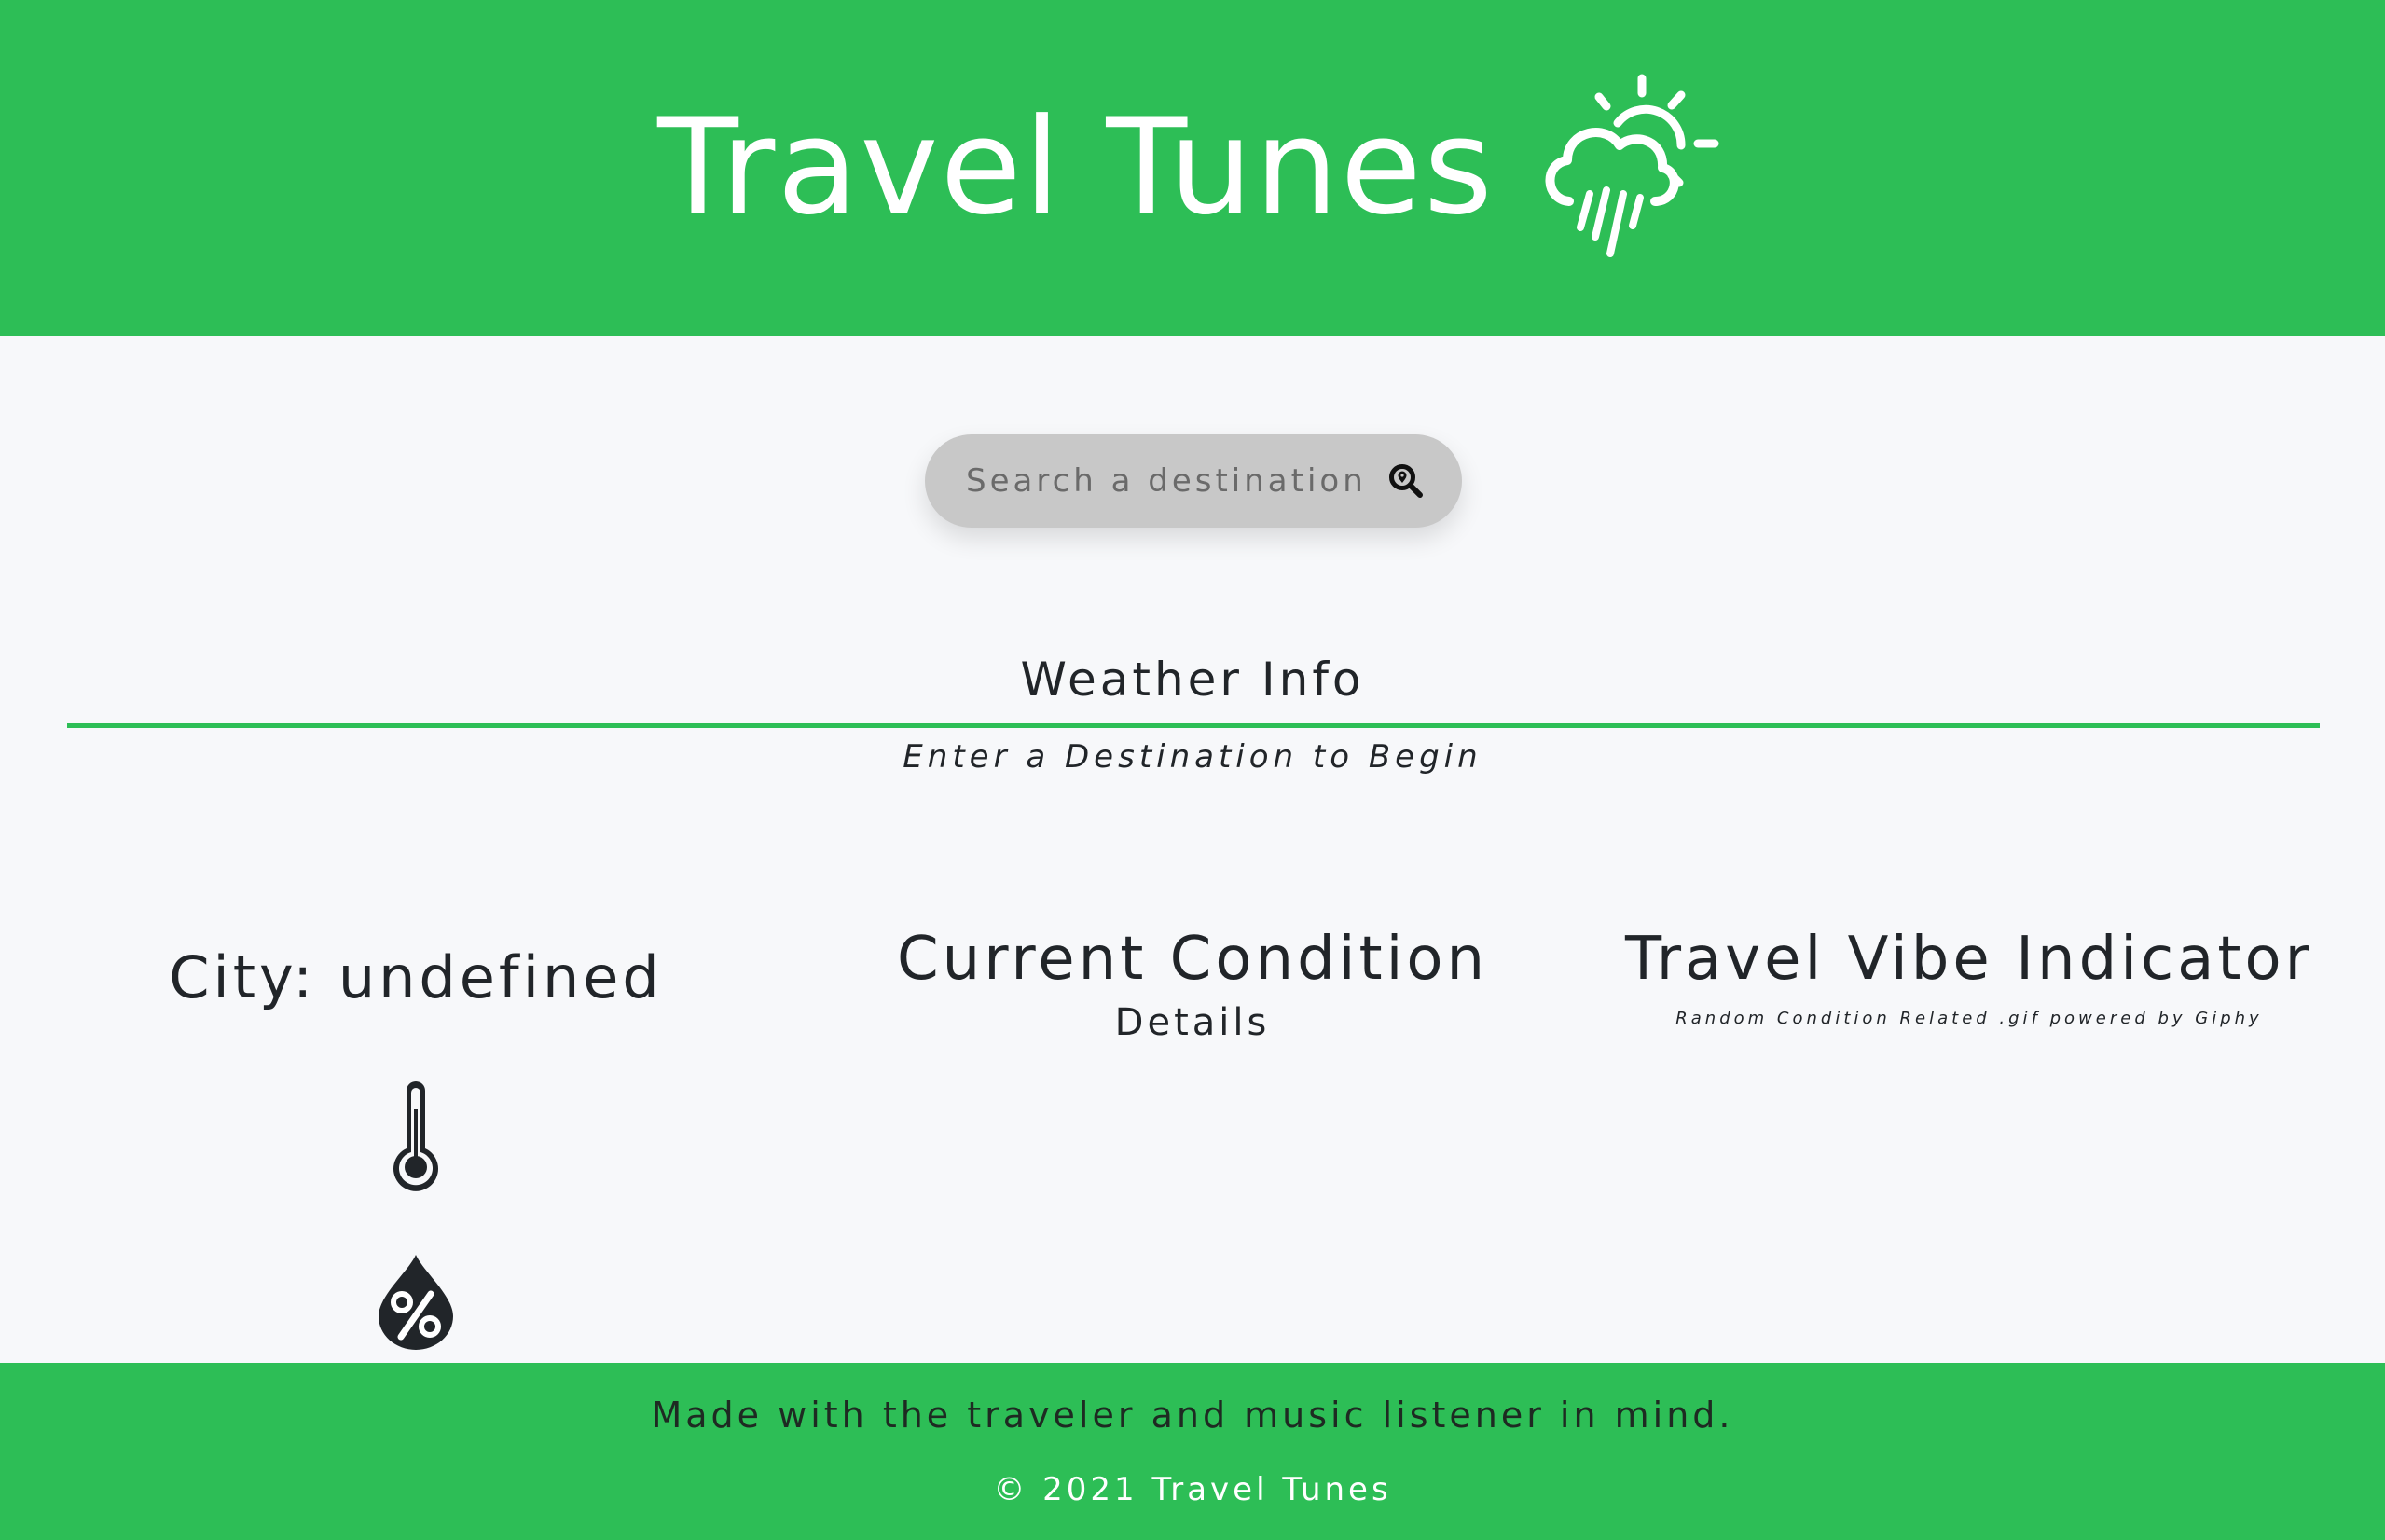 The width and height of the screenshot is (2385, 1540). What do you see at coordinates (1192, 757) in the screenshot?
I see `weather-info-subtitle: Enter a Destination to Begin` at bounding box center [1192, 757].